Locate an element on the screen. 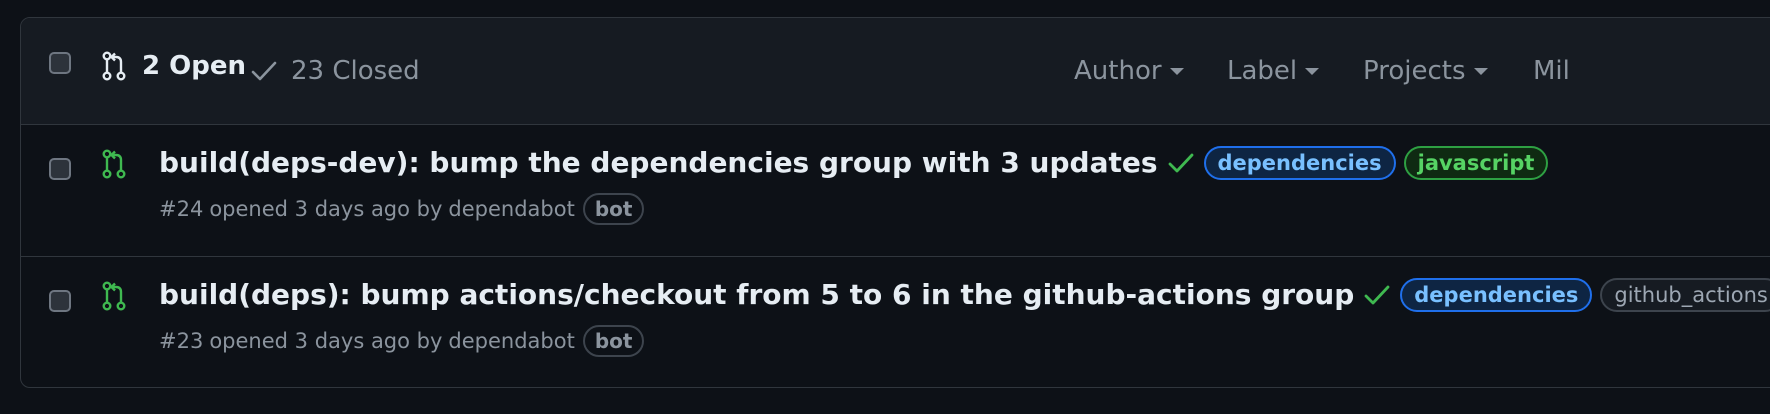 This screenshot has height=414, width=1770. projects-filter-dropdown: Projects is located at coordinates (1425, 71).